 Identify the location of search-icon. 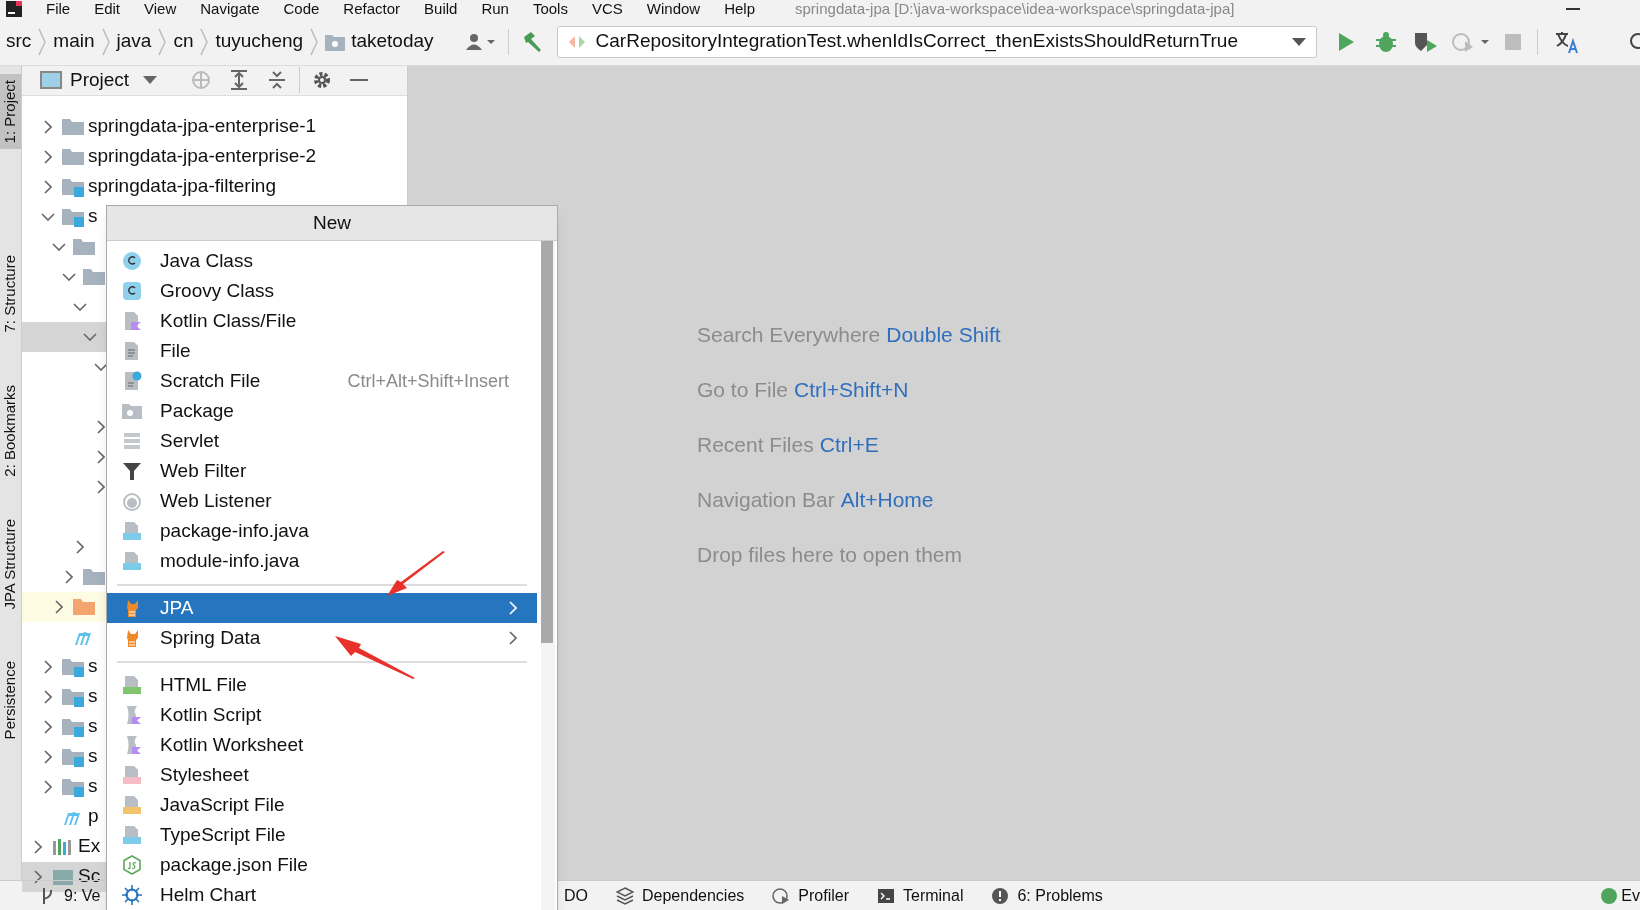
(1634, 41).